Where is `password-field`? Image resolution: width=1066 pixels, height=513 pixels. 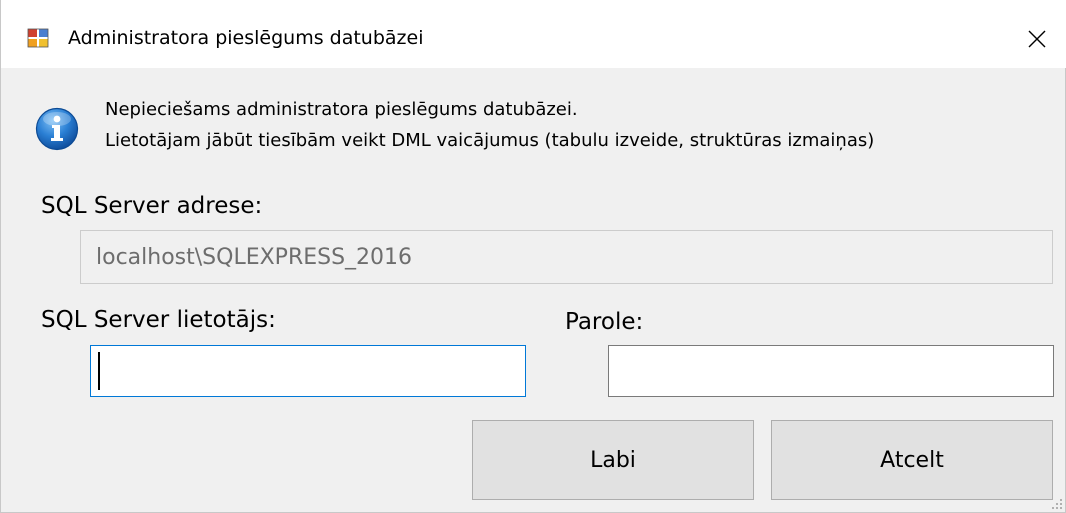 password-field is located at coordinates (831, 371).